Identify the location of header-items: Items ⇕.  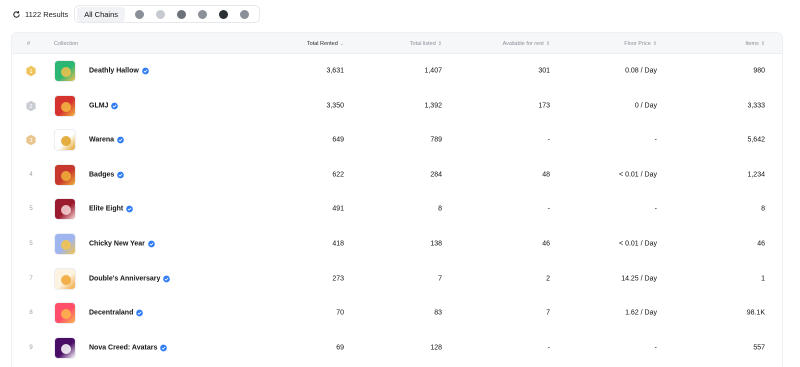
(755, 44).